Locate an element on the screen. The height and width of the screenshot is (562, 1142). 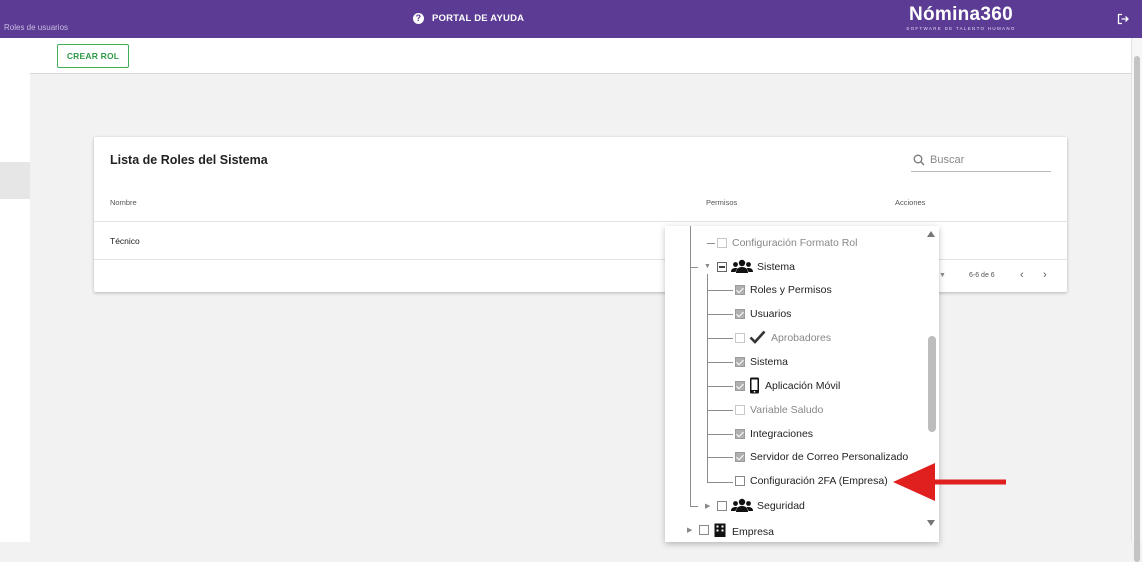
checkbox-configuracion-2fa is located at coordinates (740, 481).